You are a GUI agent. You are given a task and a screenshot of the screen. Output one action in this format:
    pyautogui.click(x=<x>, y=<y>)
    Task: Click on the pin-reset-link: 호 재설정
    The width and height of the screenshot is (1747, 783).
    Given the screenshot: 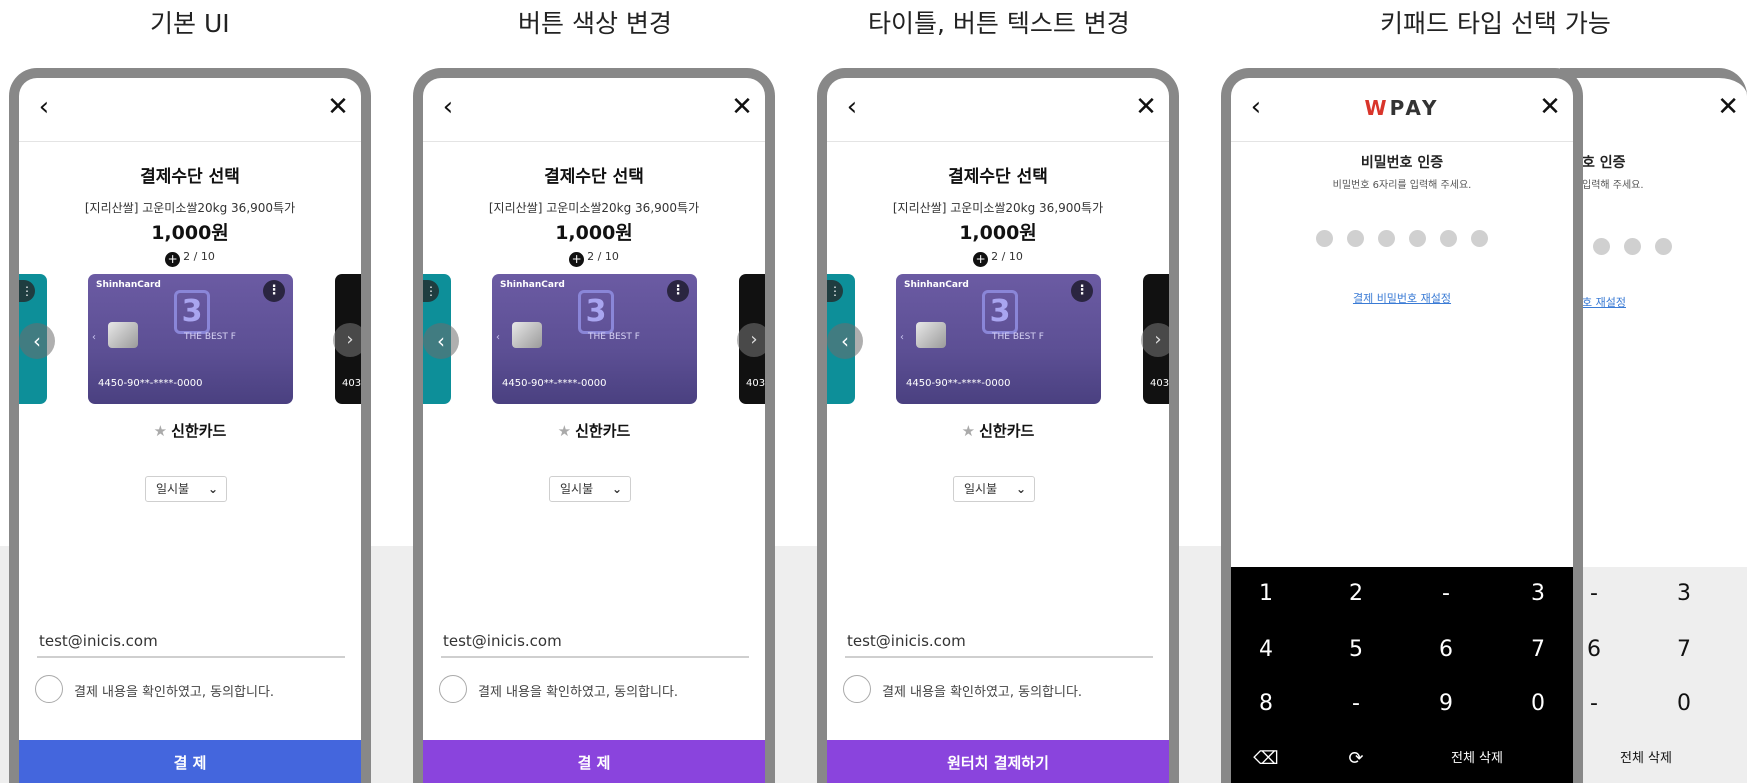 What is the action you would take?
    pyautogui.click(x=1604, y=302)
    